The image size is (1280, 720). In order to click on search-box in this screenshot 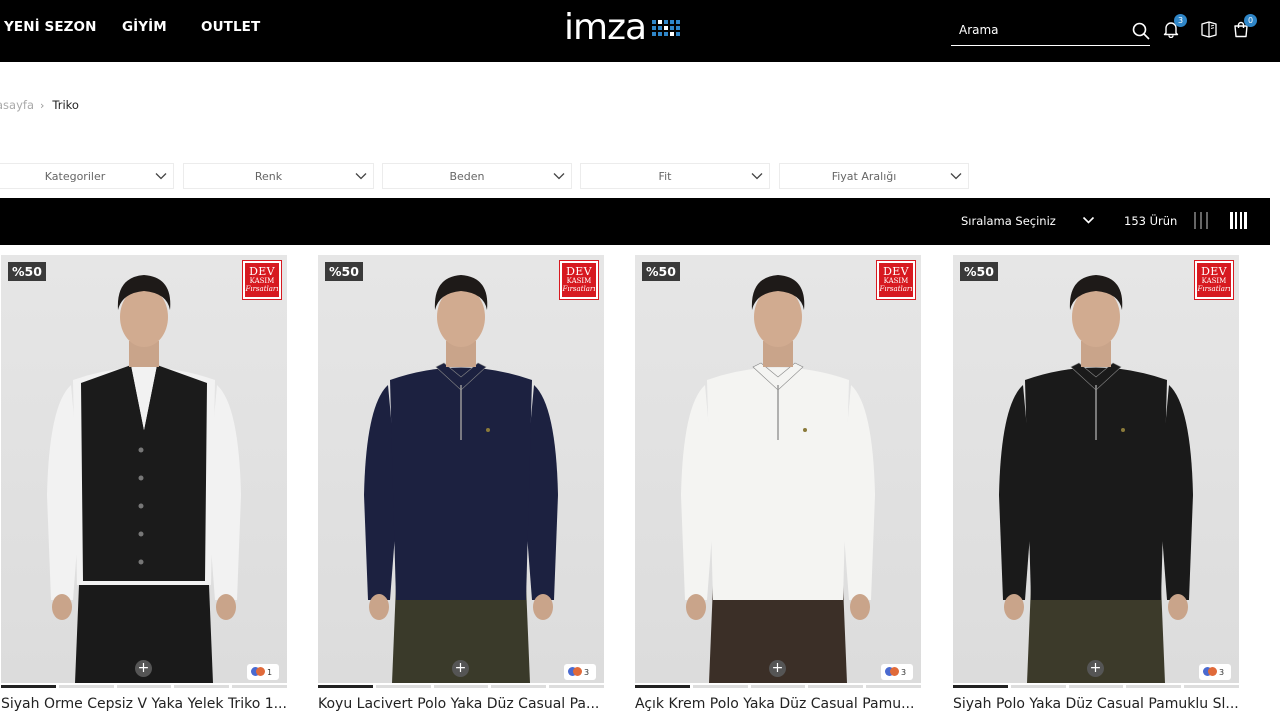, I will do `click(1050, 31)`.